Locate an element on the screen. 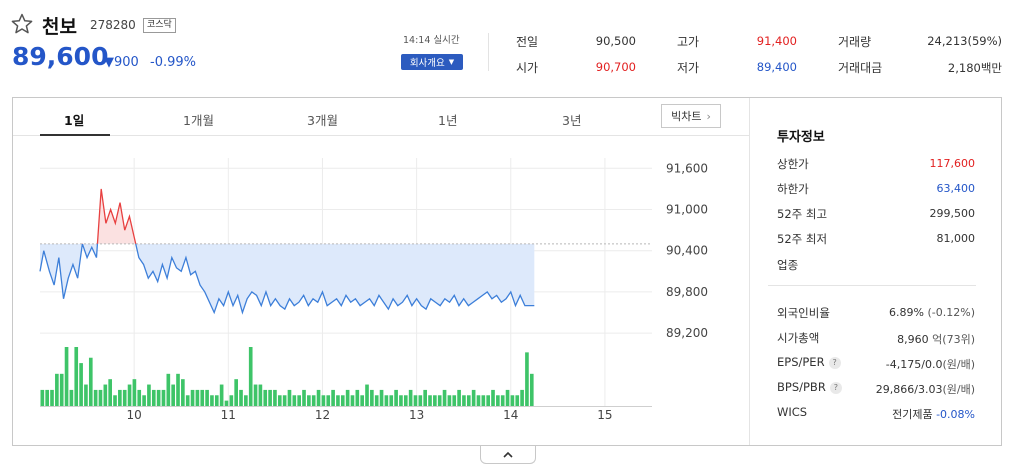 The width and height of the screenshot is (1019, 467). market-cap-rank: 억(73위) is located at coordinates (953, 339).